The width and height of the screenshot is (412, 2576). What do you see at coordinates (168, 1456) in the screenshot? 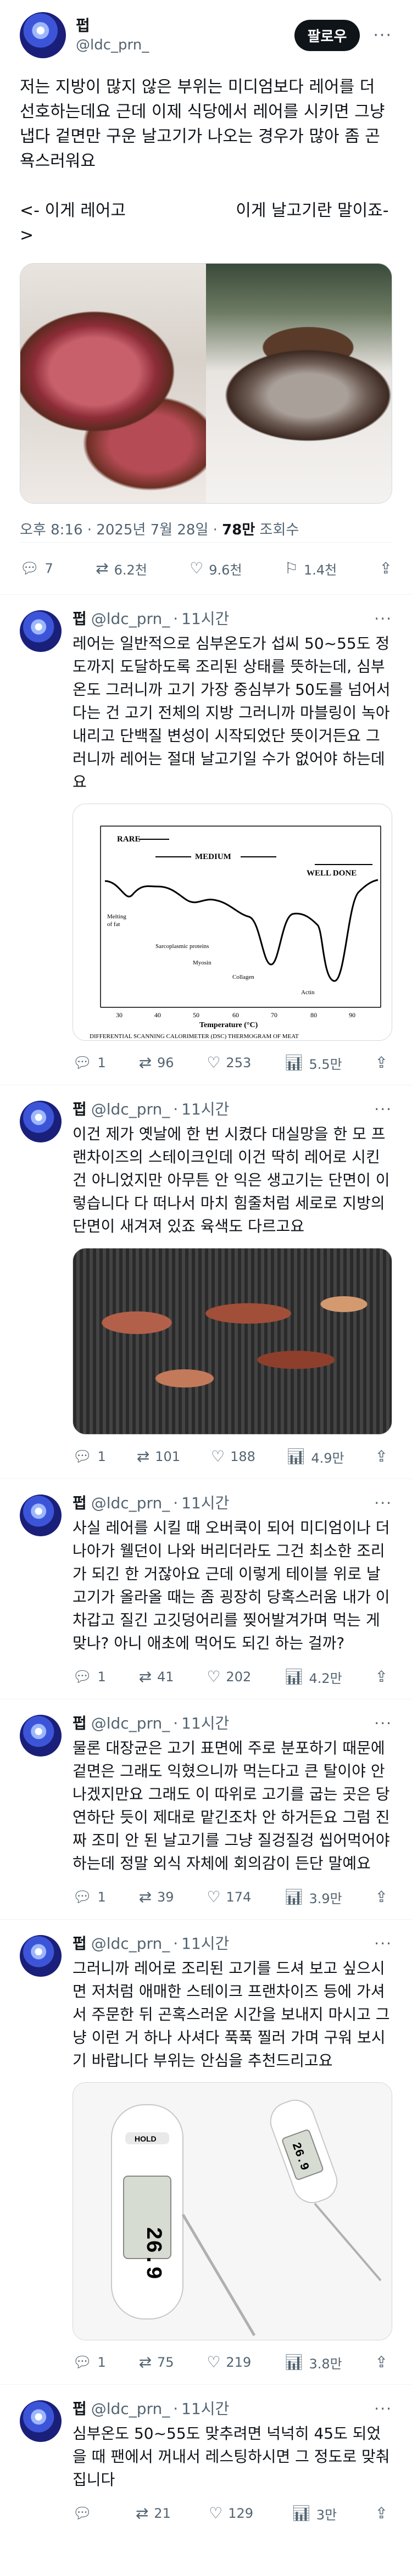
I see `retweet-count: 101` at bounding box center [168, 1456].